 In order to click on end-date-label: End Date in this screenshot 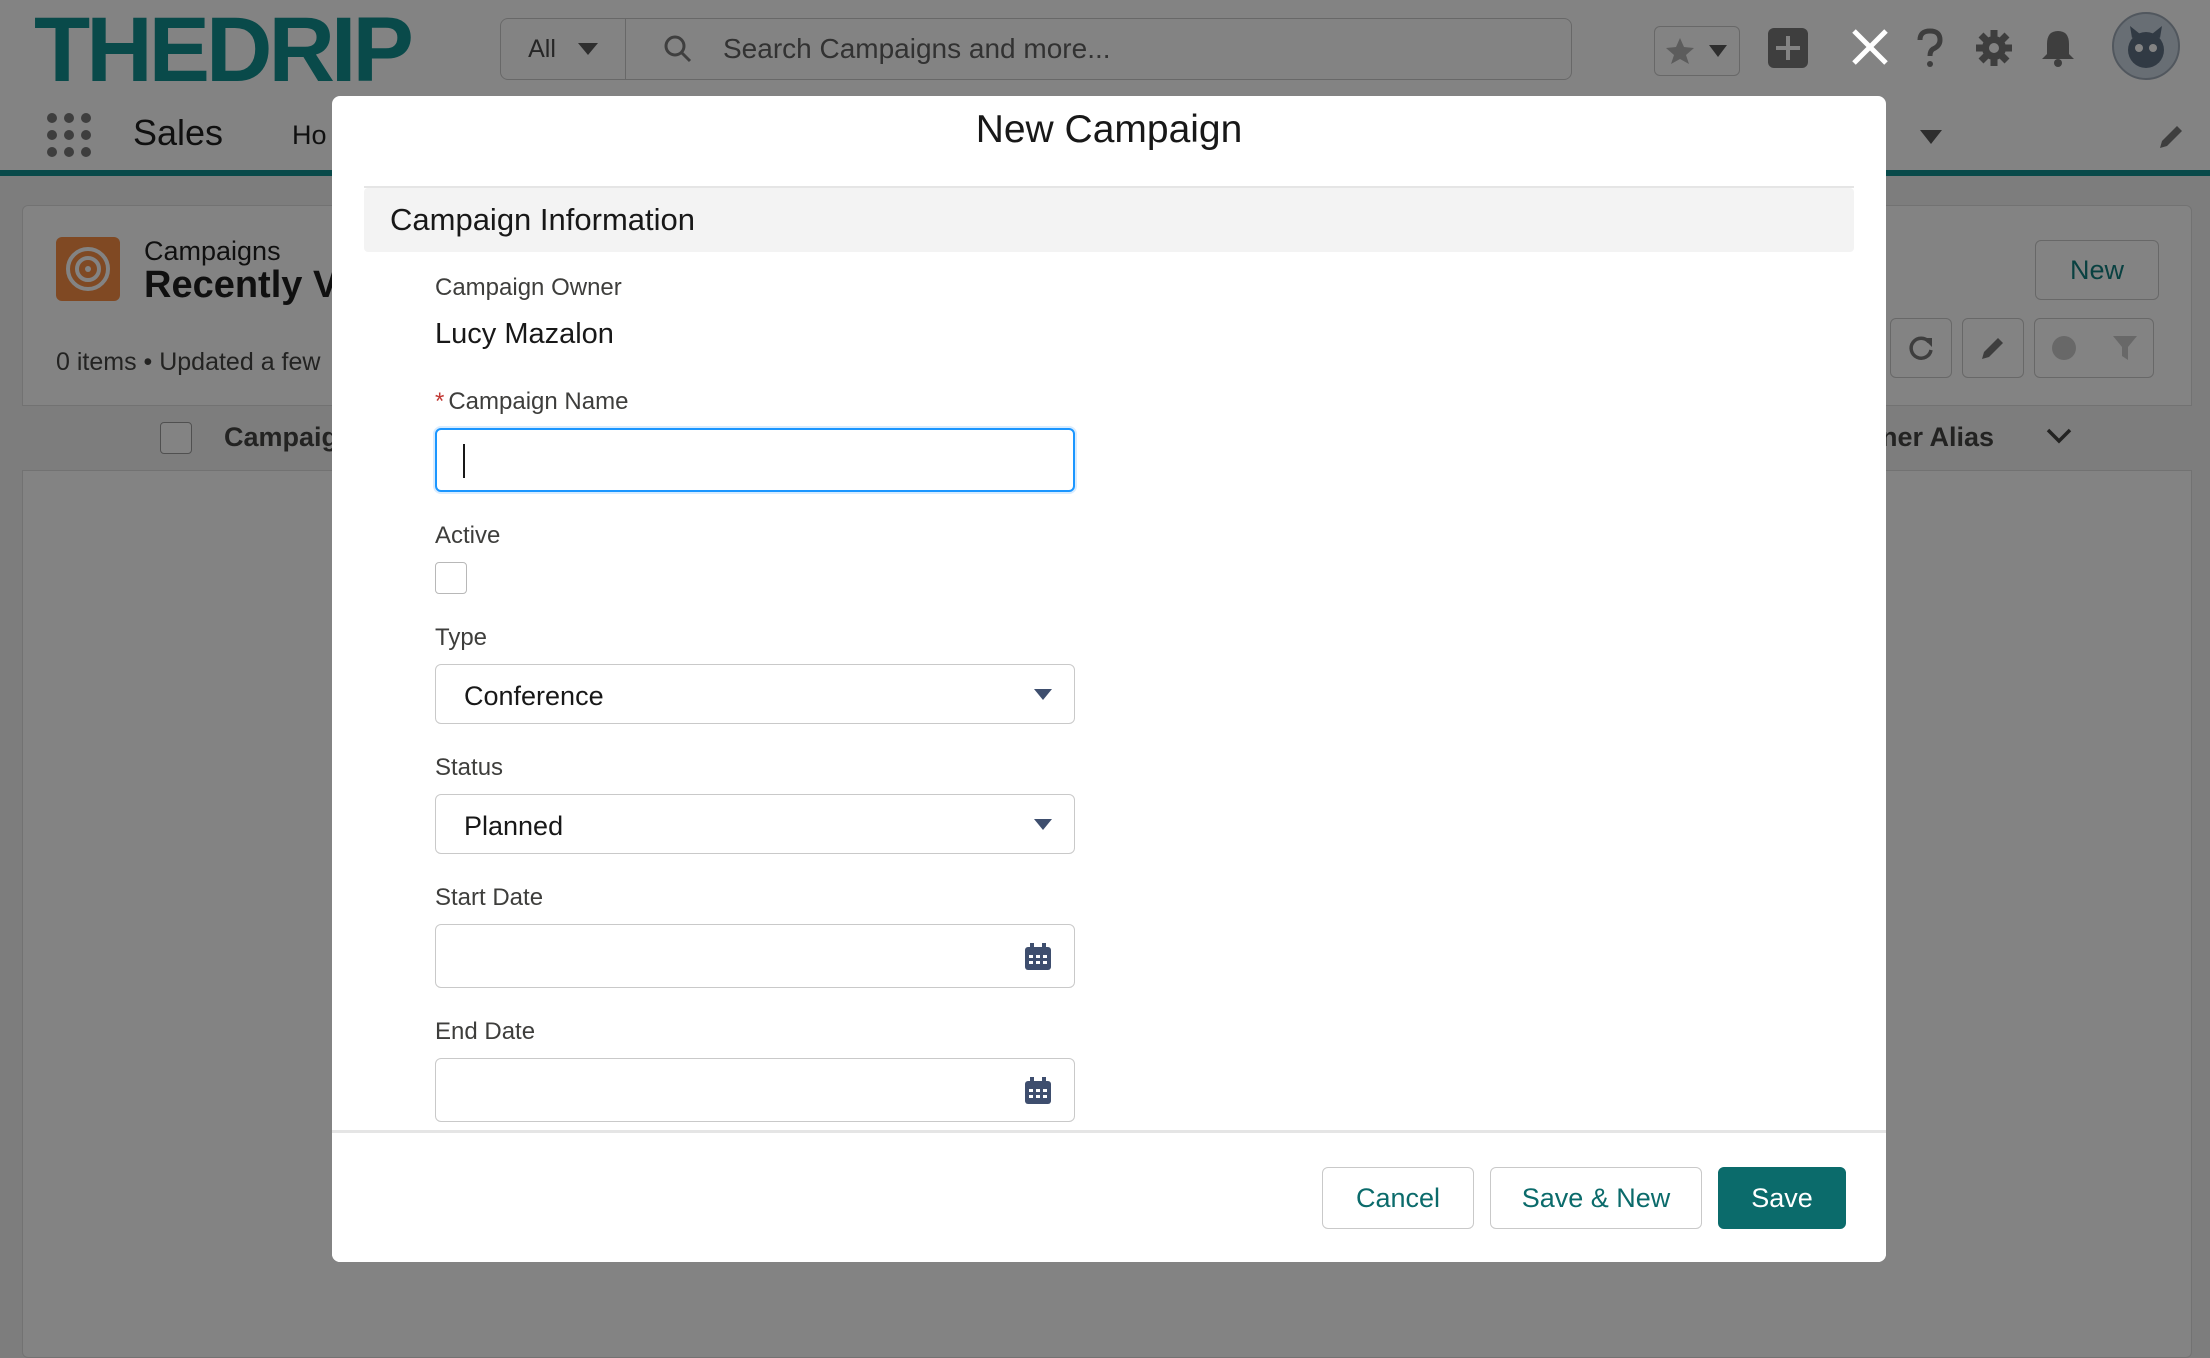, I will do `click(485, 1031)`.